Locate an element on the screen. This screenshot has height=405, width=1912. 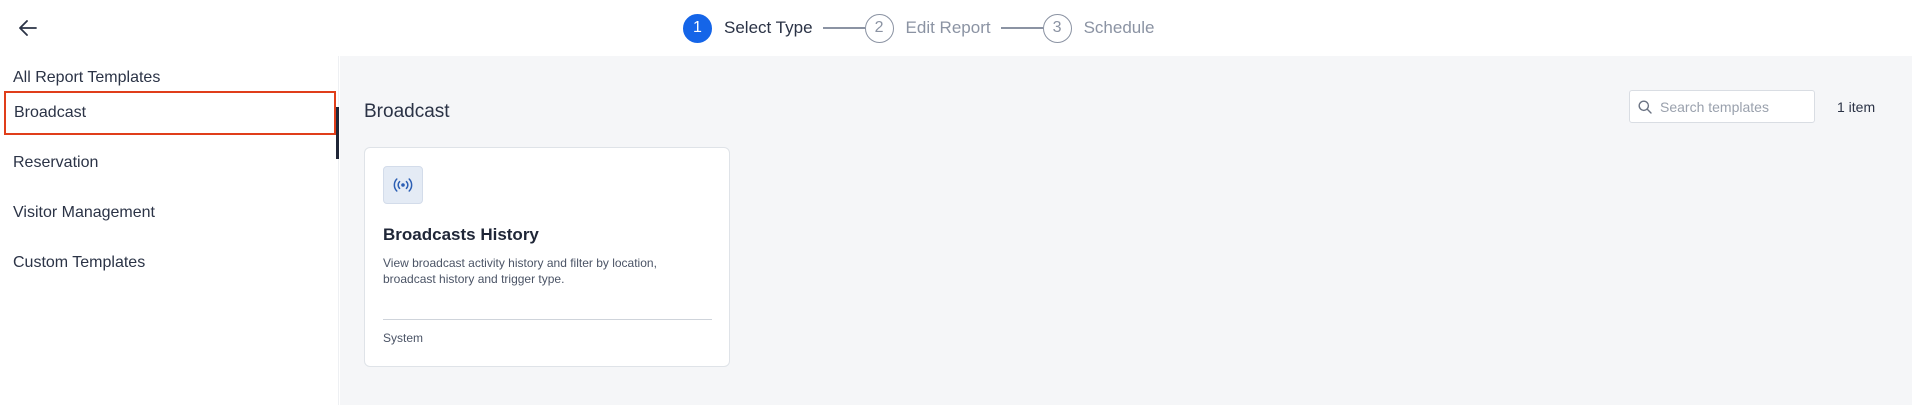
sidebar-item-label: All Report Templates is located at coordinates (87, 77).